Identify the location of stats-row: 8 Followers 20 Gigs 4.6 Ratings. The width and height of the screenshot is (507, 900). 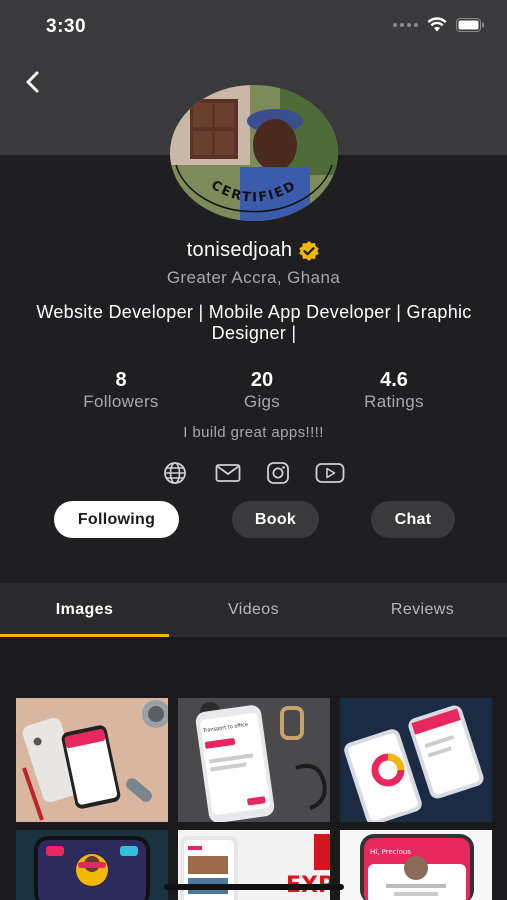
(253, 391).